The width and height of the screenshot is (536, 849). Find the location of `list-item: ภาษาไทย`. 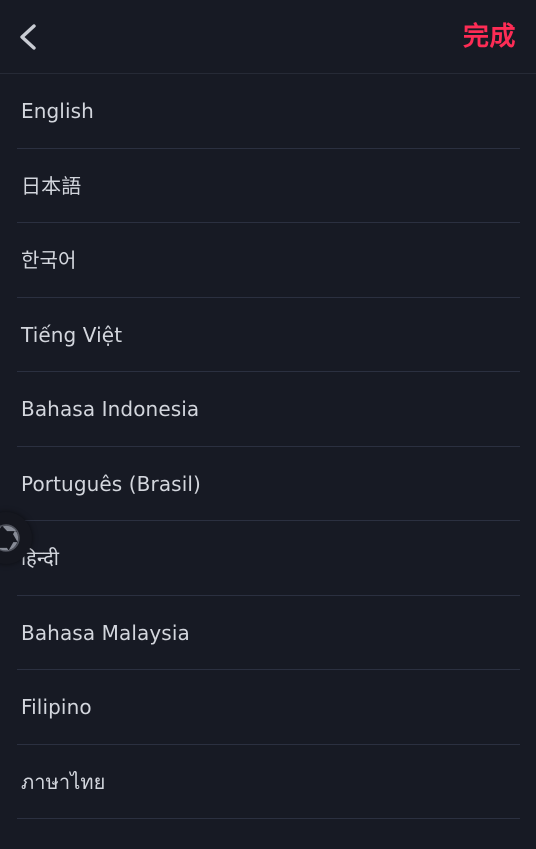

list-item: ภาษาไทย is located at coordinates (268, 782).